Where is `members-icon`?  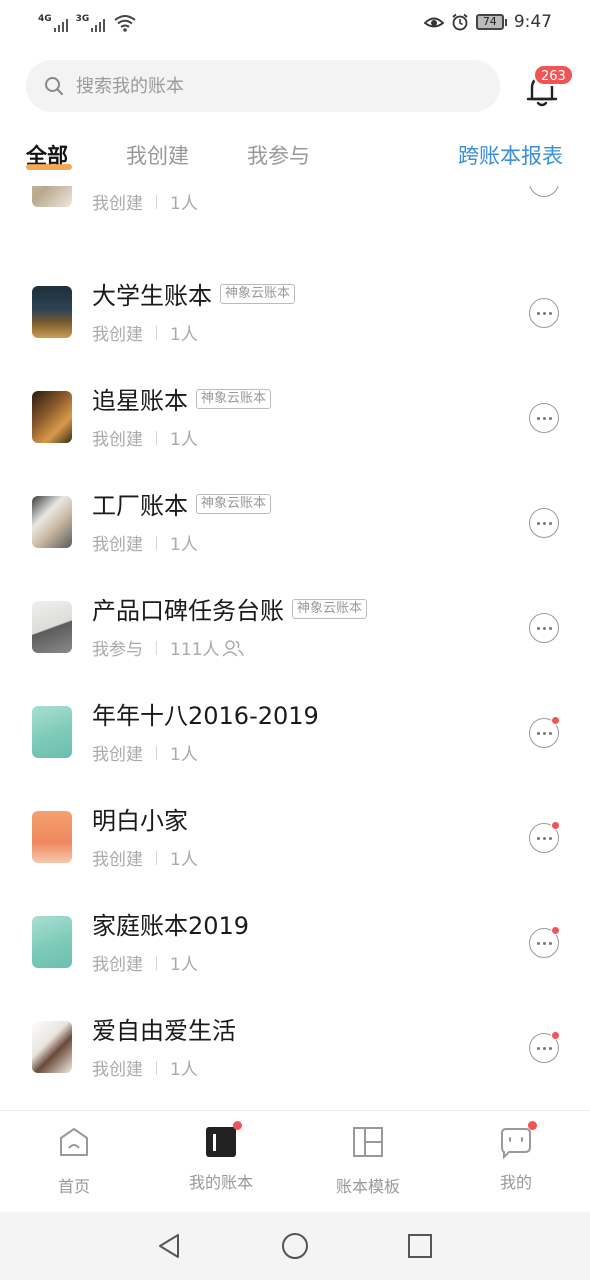
members-icon is located at coordinates (233, 648).